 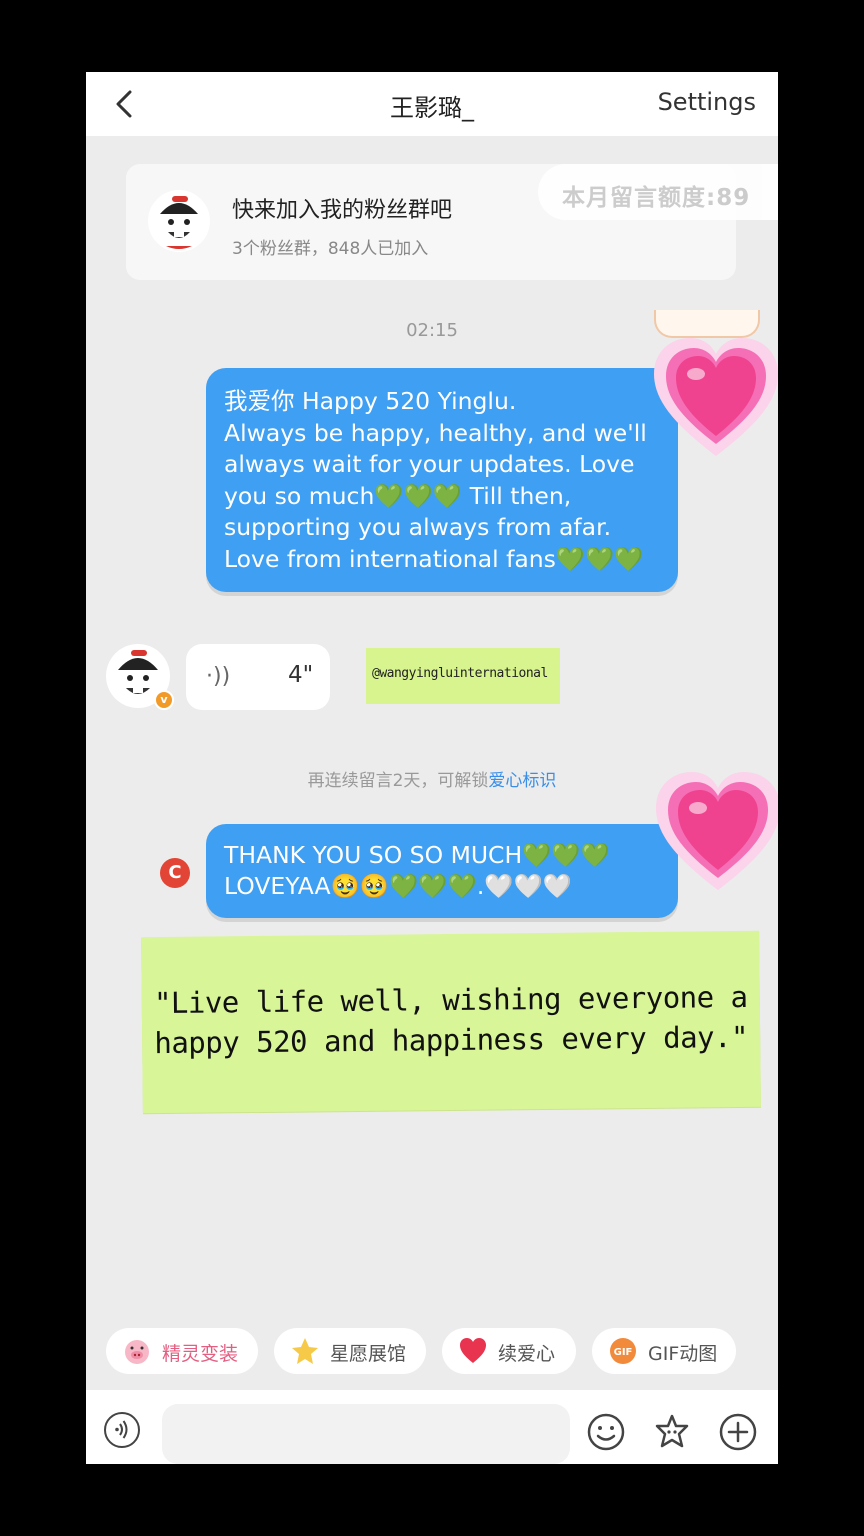 I want to click on chip-costume: 精灵变装, so click(x=182, y=1351).